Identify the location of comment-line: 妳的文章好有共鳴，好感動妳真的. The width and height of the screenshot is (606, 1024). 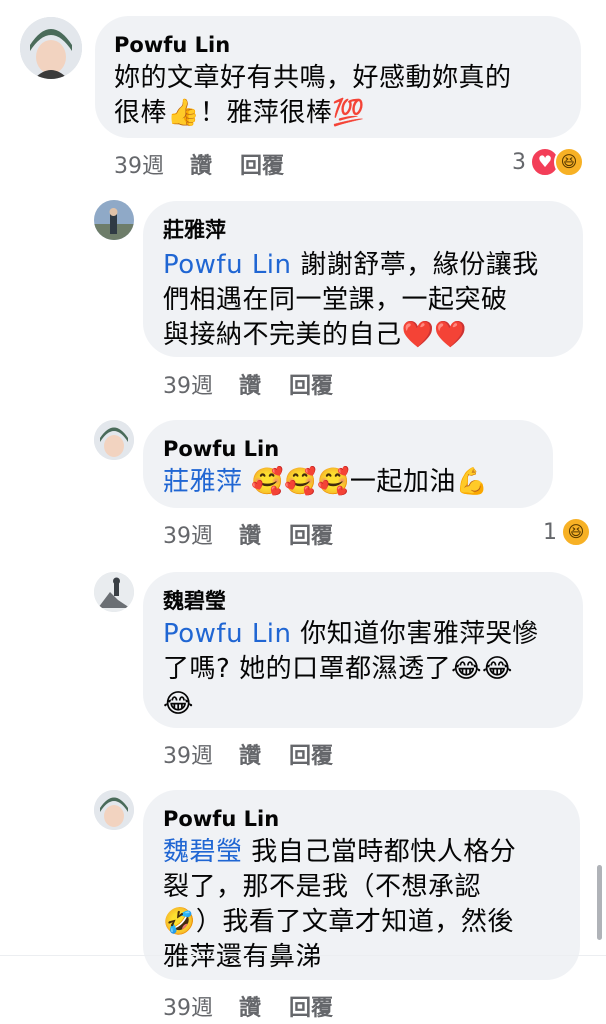
(313, 78).